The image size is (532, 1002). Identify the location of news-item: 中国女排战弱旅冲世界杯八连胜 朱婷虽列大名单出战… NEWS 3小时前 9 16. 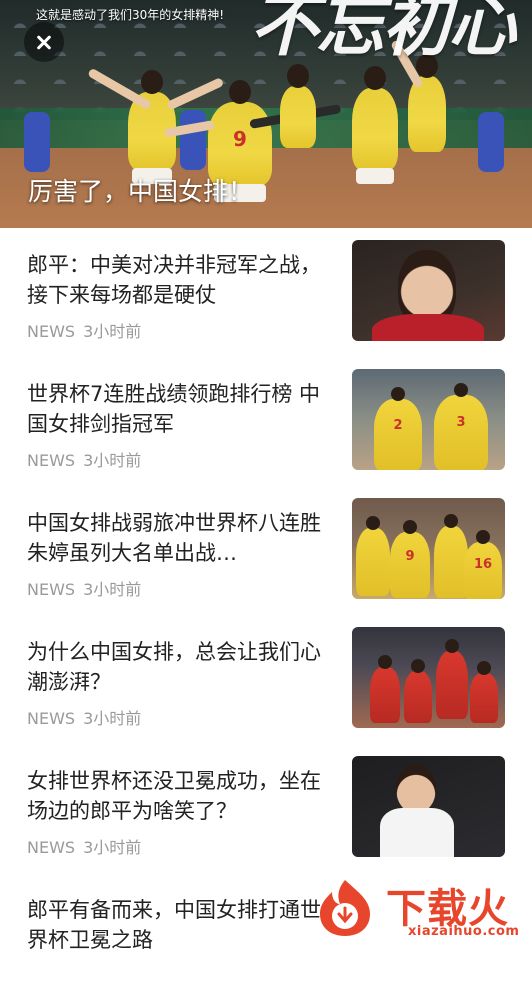
(266, 550).